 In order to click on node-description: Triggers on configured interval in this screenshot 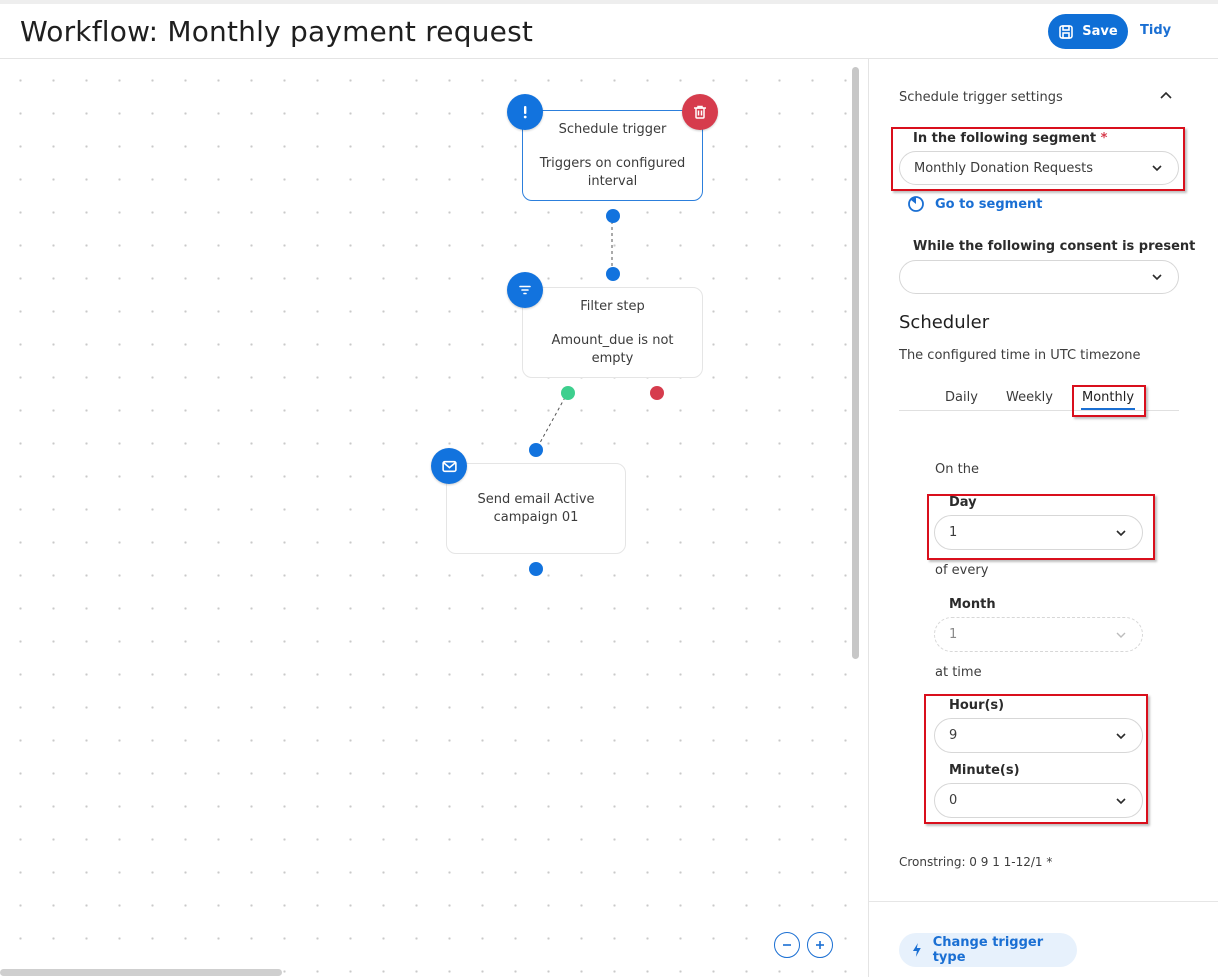, I will do `click(612, 172)`.